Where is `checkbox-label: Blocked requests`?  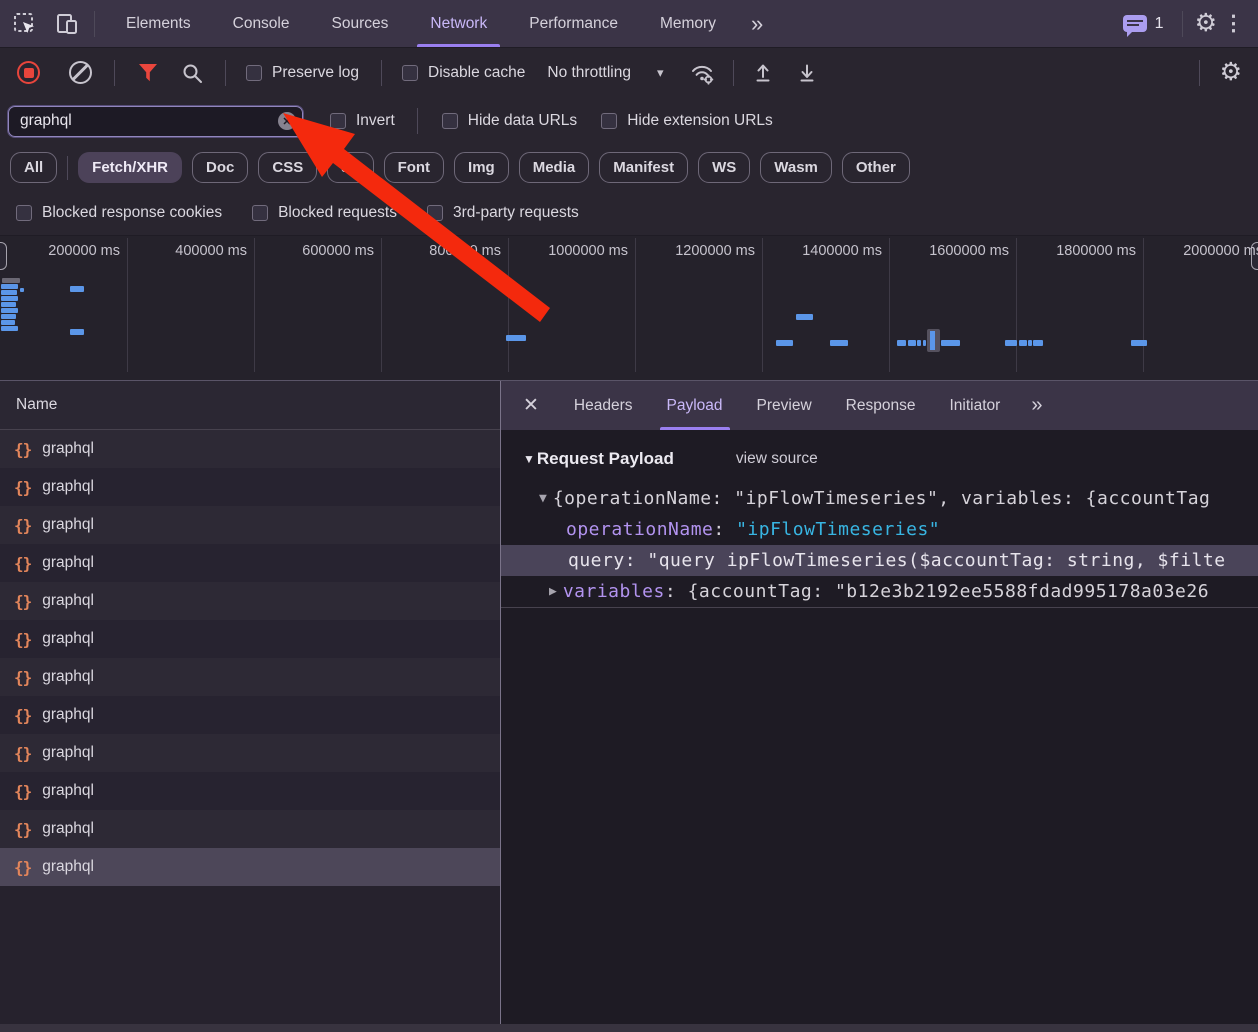 checkbox-label: Blocked requests is located at coordinates (337, 212).